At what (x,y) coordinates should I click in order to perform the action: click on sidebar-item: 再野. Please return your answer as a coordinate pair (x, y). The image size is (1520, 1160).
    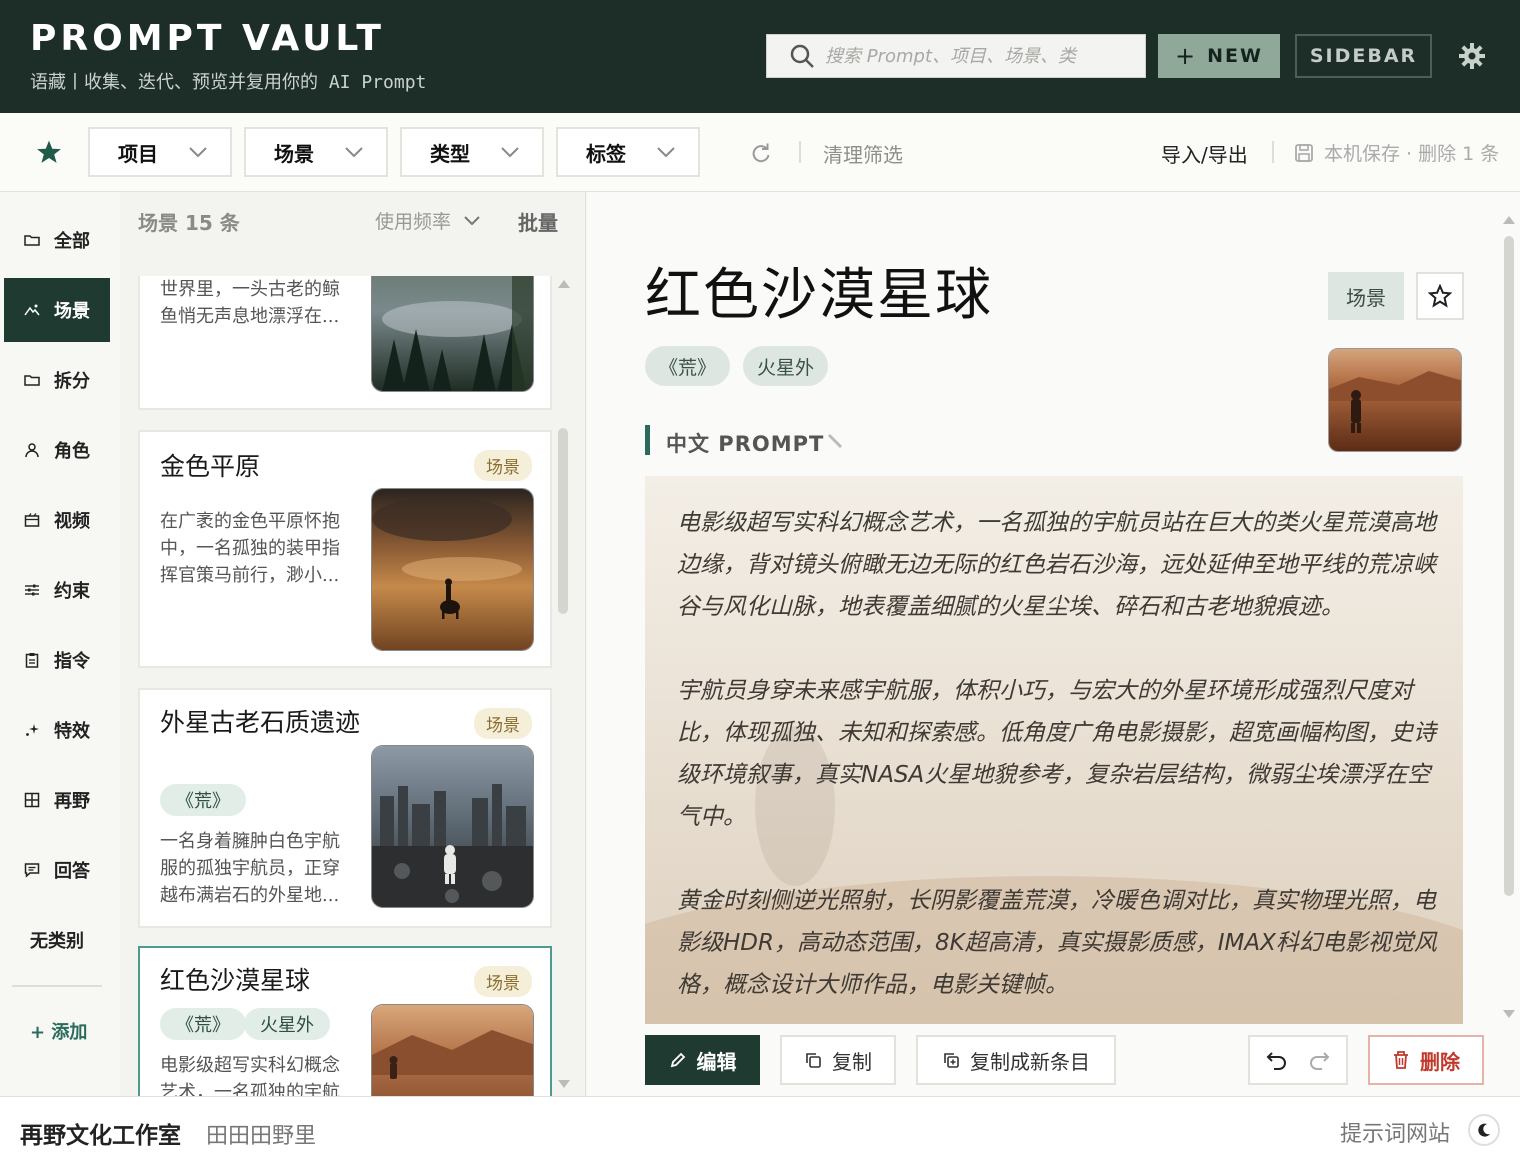
    Looking at the image, I should click on (57, 800).